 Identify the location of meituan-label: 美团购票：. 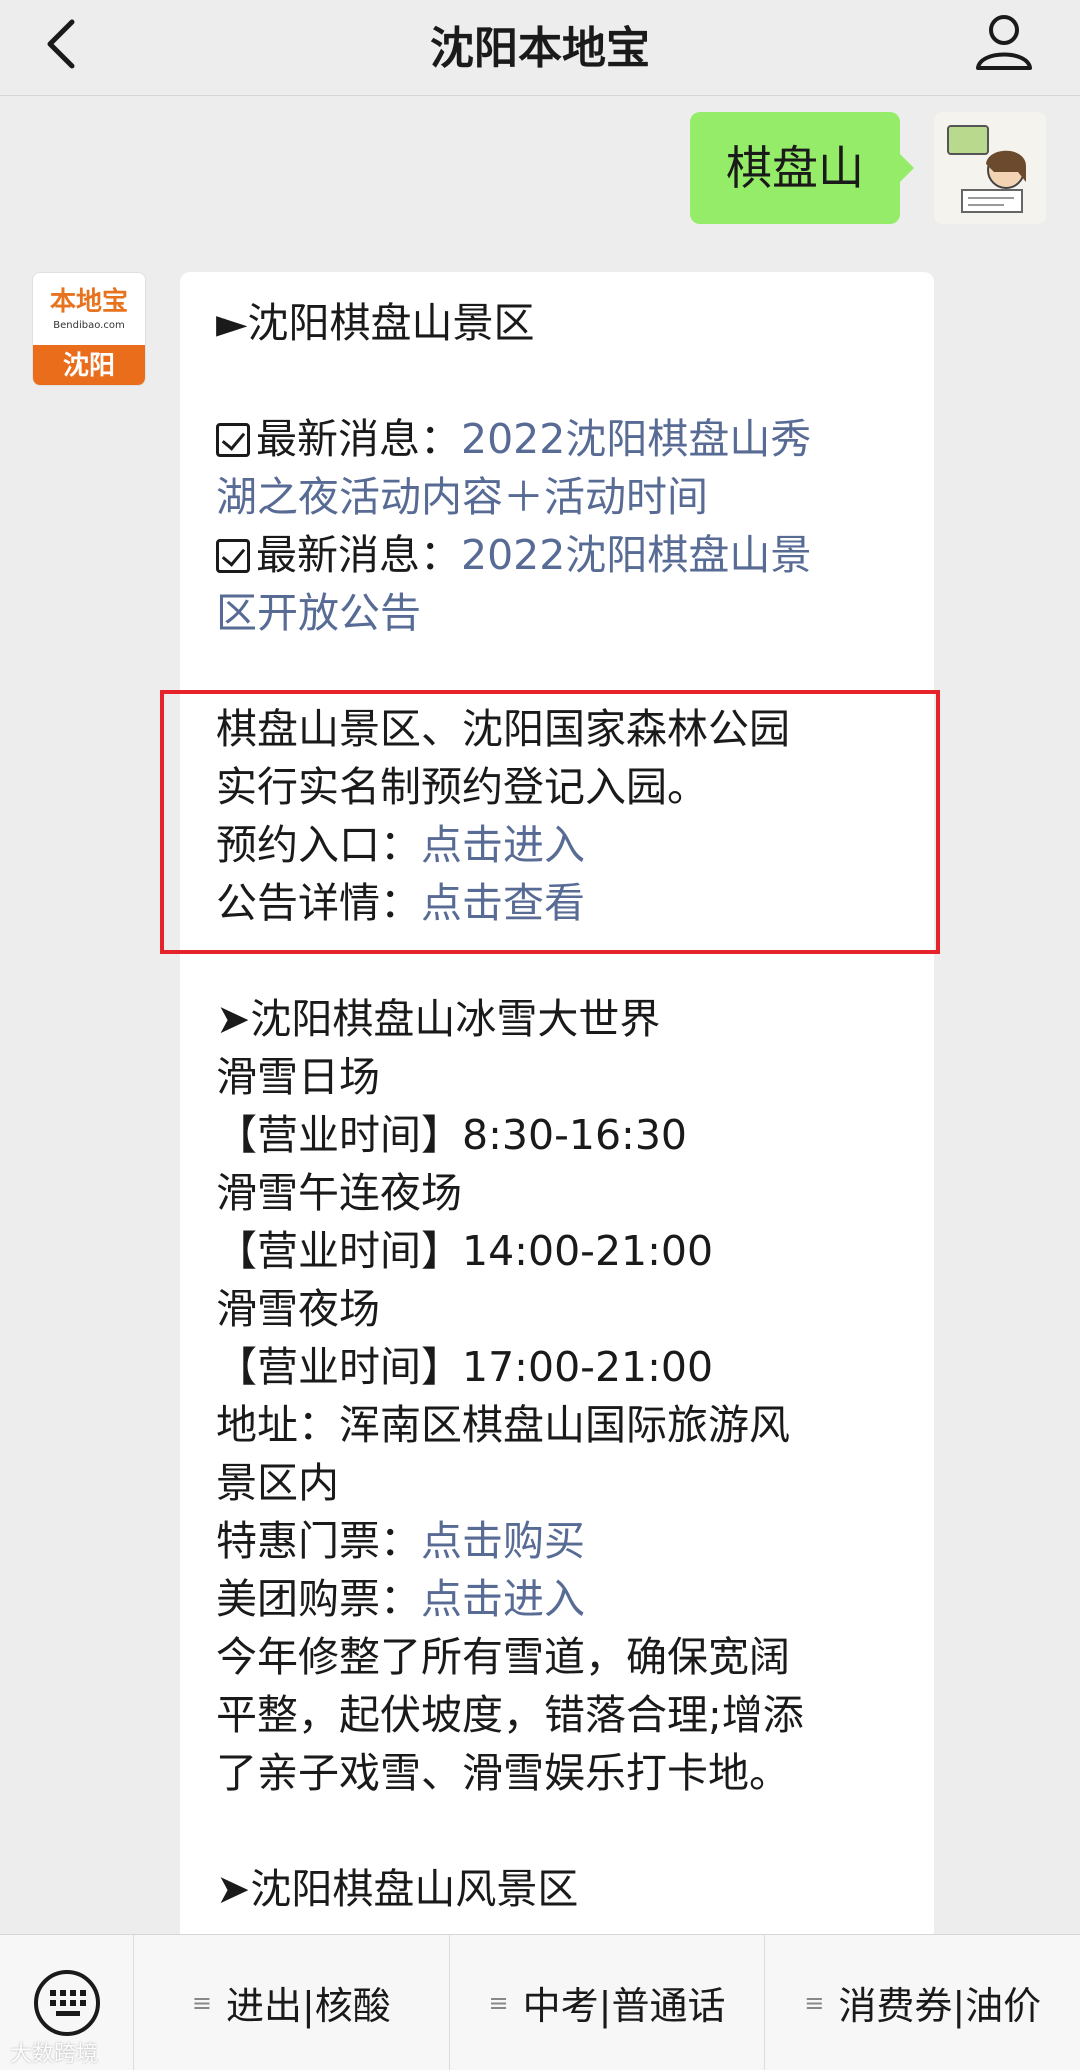
(318, 1599).